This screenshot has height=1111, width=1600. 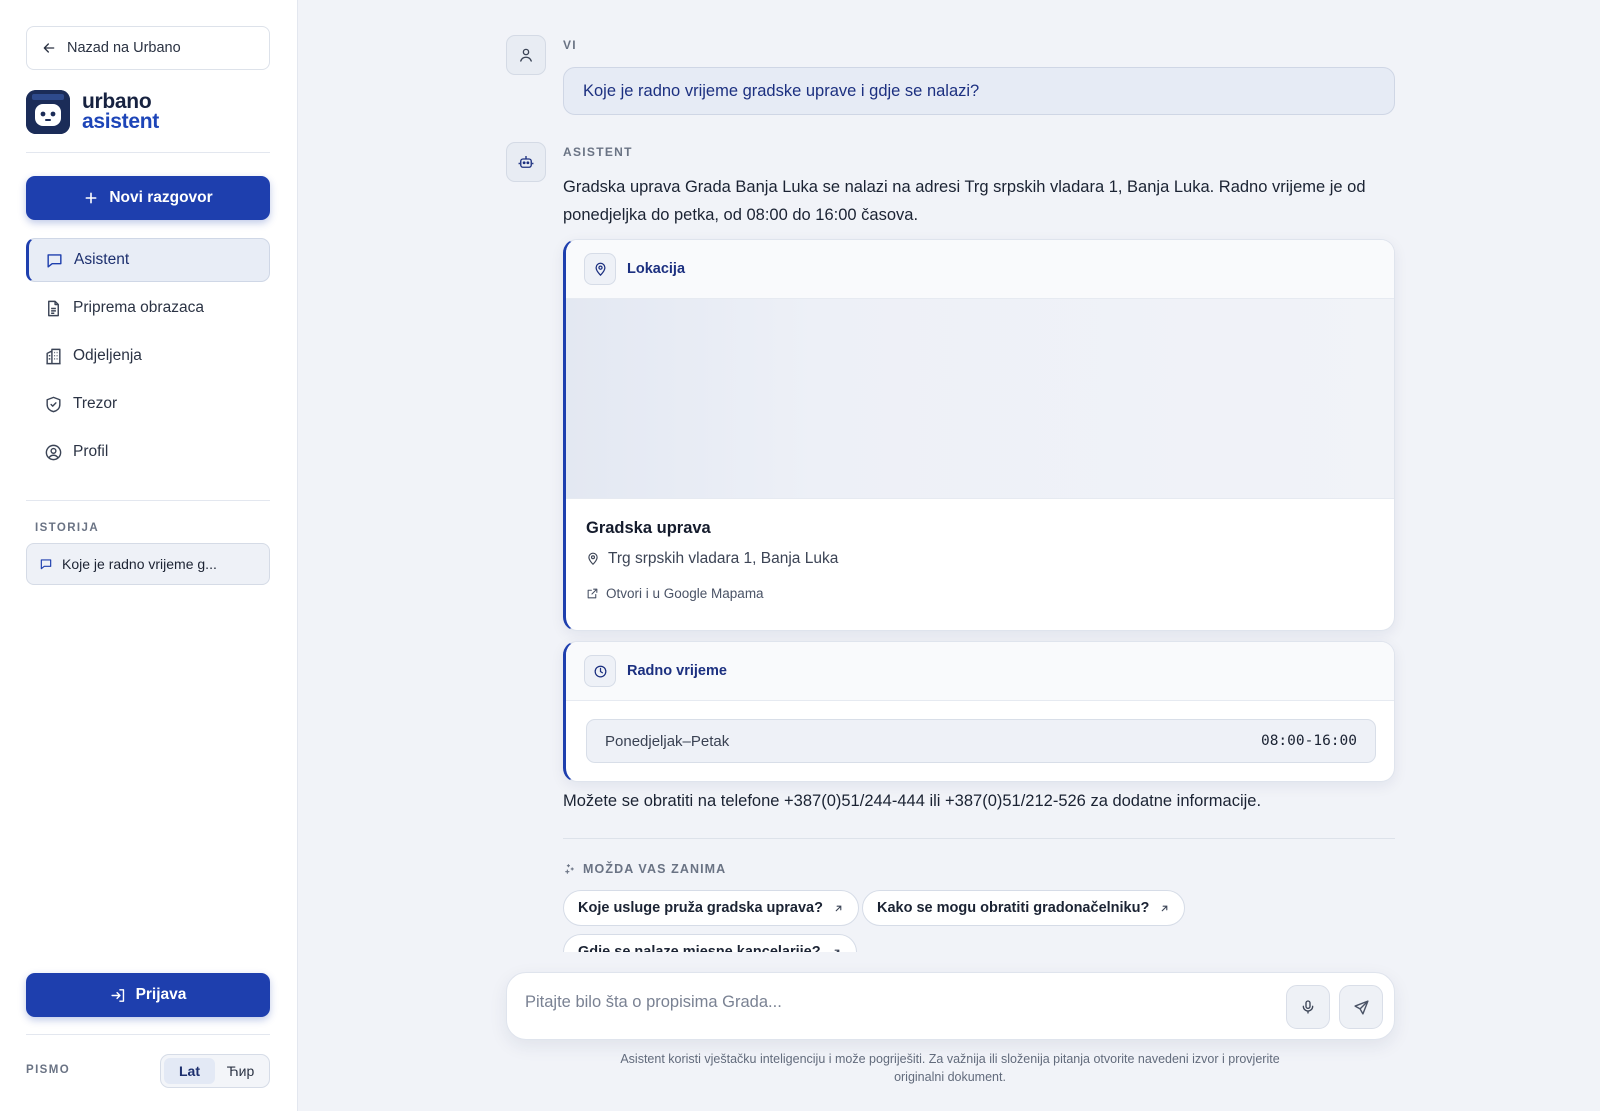 I want to click on suggestions-title-text: MOŽDA VAS ZANIMA, so click(x=655, y=869).